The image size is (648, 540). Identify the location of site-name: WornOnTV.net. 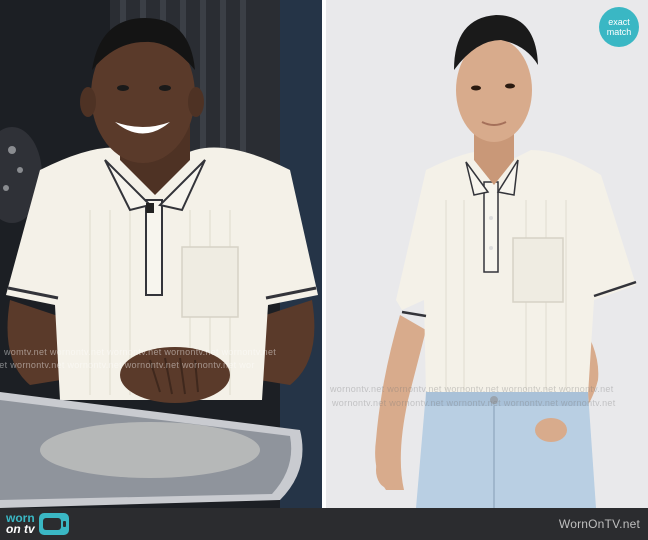
(599, 524).